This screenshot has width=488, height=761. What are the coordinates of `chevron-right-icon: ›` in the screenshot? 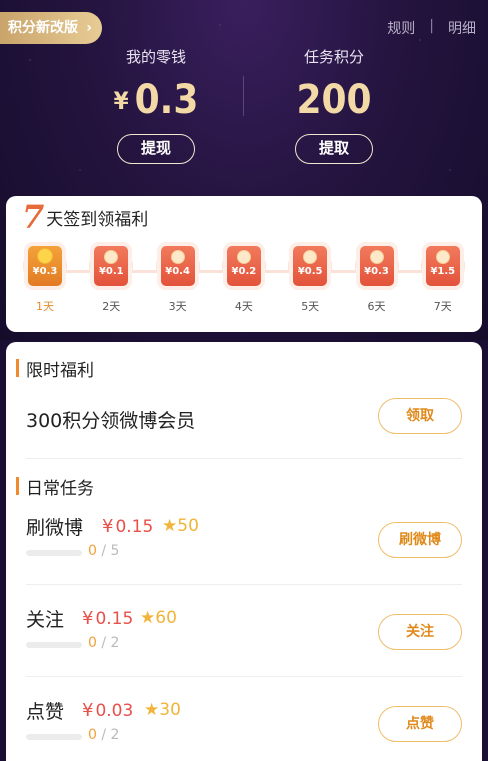 It's located at (89, 28).